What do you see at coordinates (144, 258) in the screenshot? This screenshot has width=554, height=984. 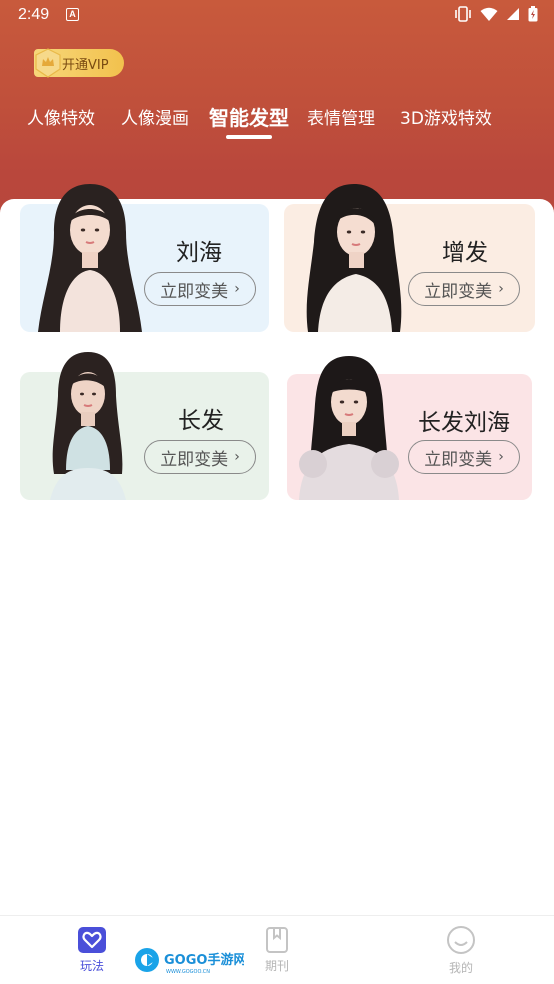 I see `hairstyle-card-bangs: 刘海 立即变美 ›` at bounding box center [144, 258].